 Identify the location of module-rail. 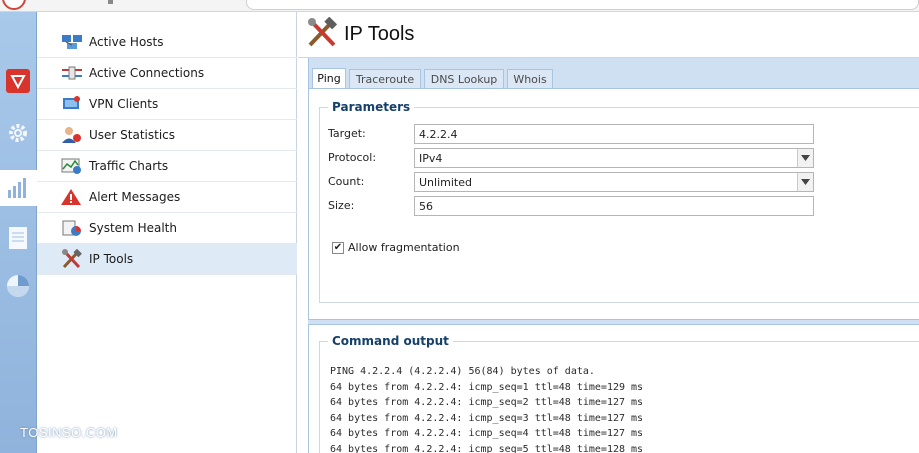
(19, 232).